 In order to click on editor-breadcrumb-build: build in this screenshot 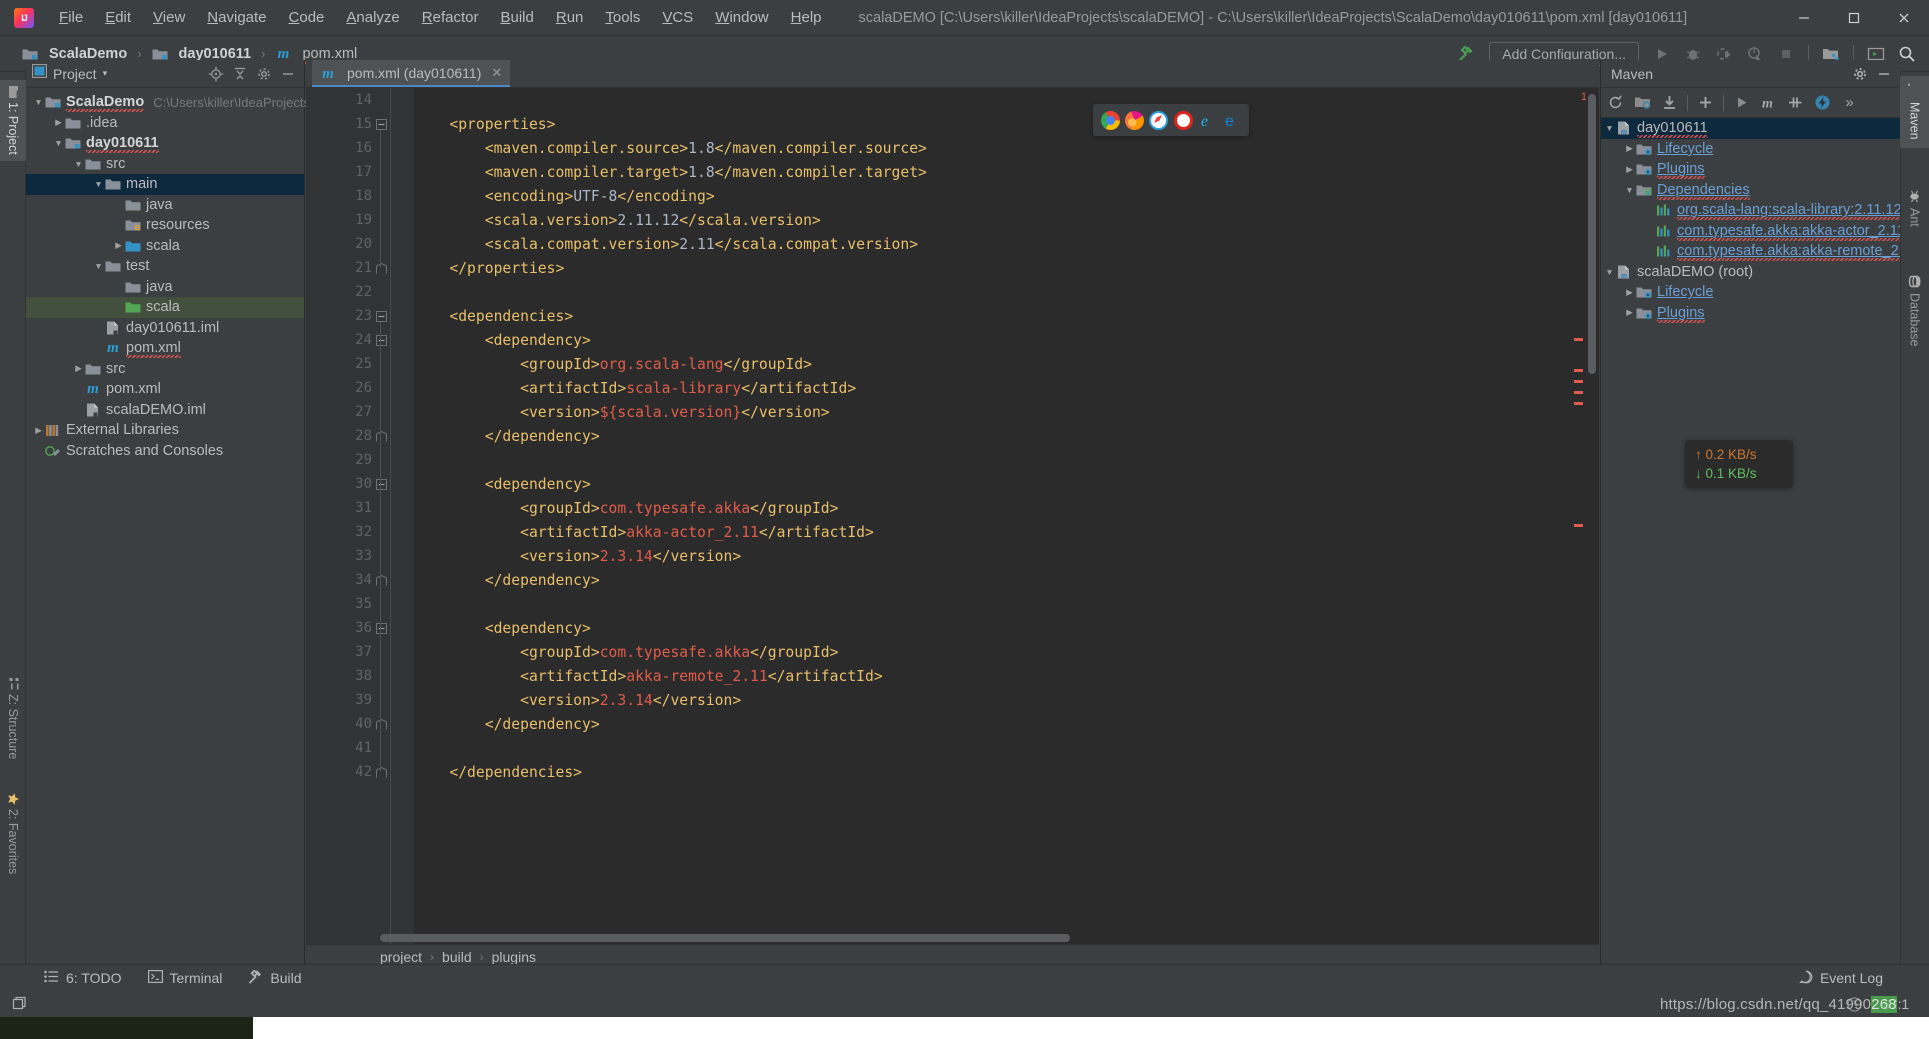, I will do `click(457, 957)`.